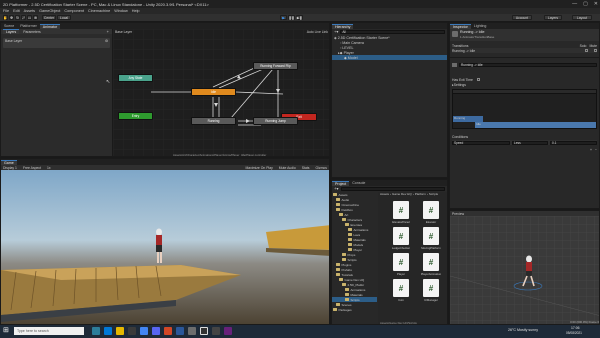  Describe the element at coordinates (287, 168) in the screenshot. I see `mute-audio-toggle: Mute Audio` at that location.